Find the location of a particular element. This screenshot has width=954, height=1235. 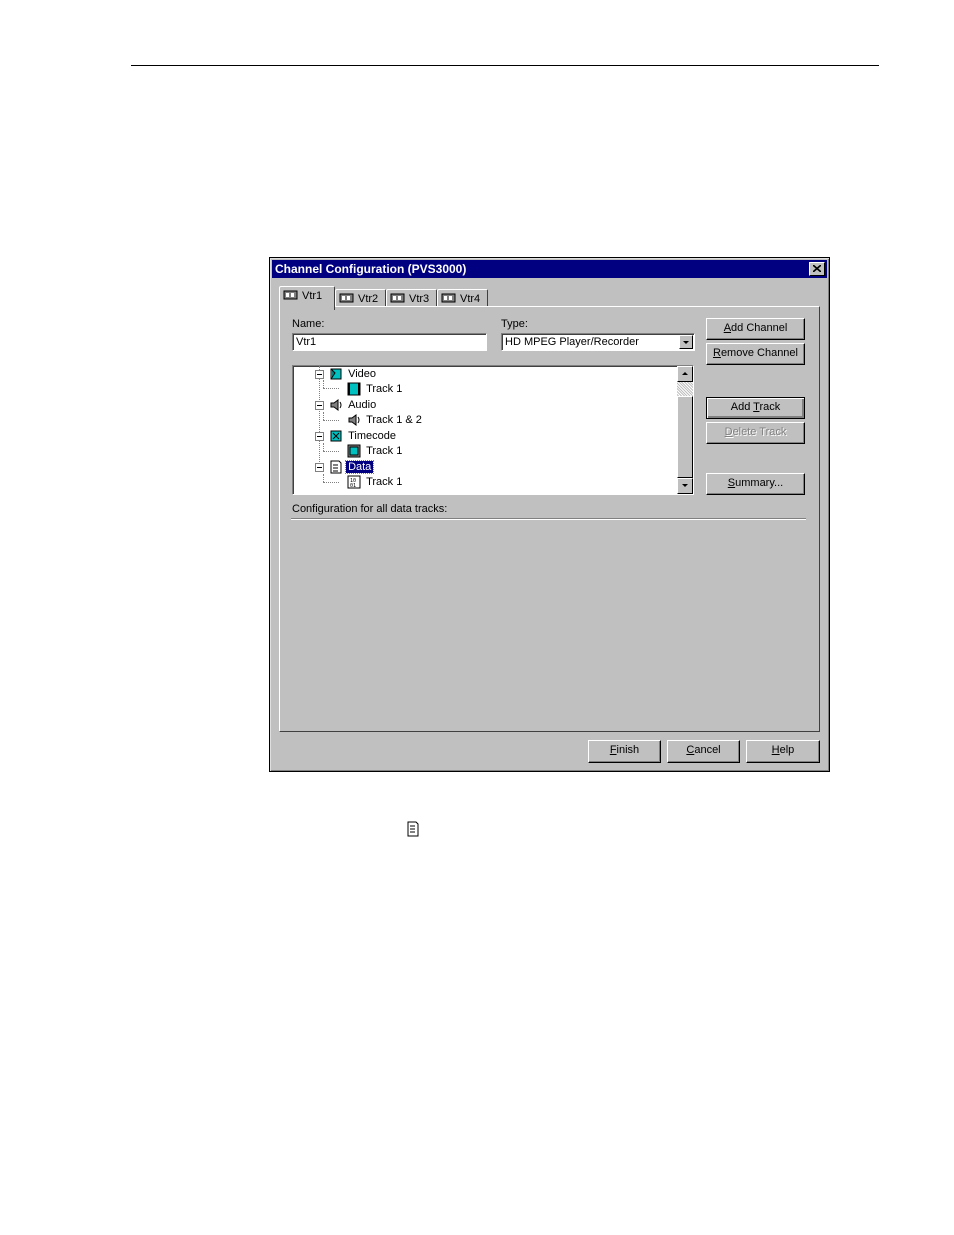

help-button: Help is located at coordinates (783, 751).